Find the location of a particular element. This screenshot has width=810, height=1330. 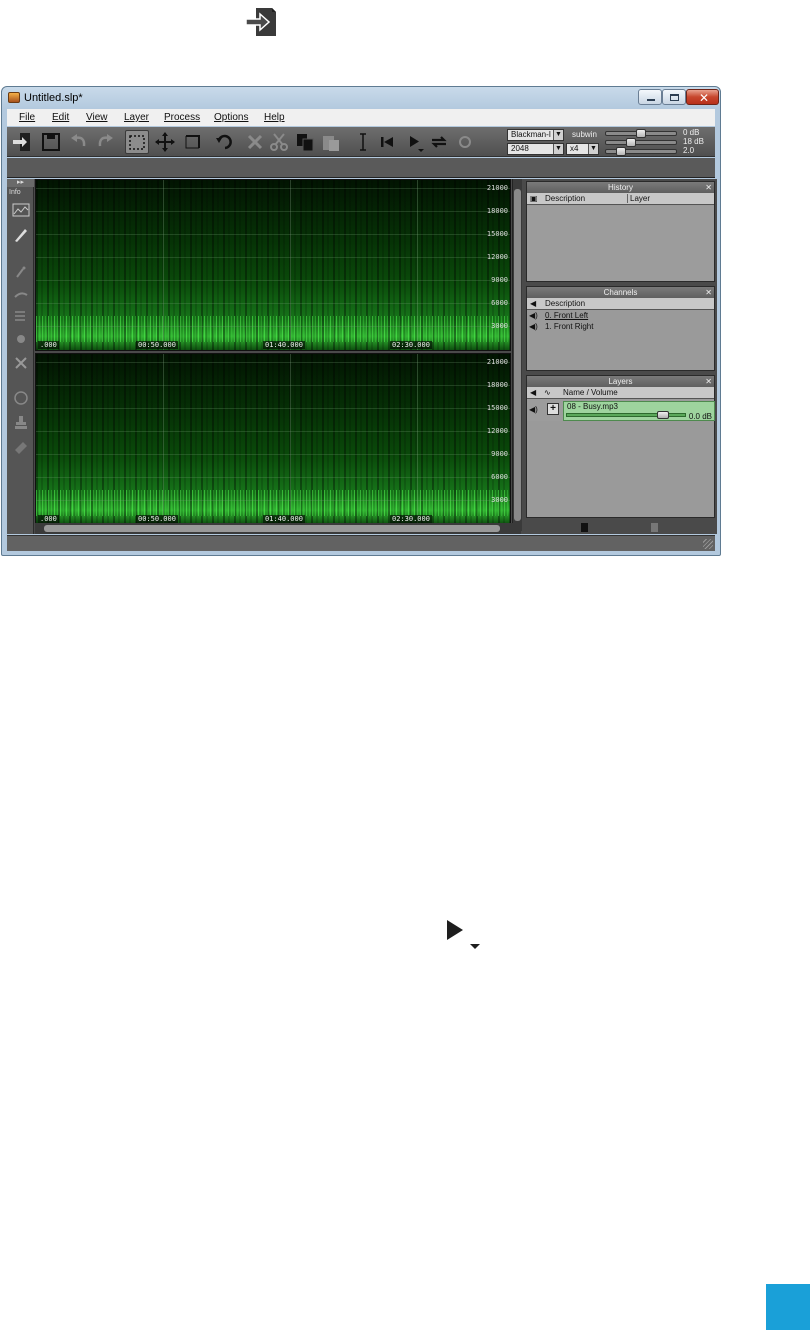

add-layer-icon: + is located at coordinates (553, 409).